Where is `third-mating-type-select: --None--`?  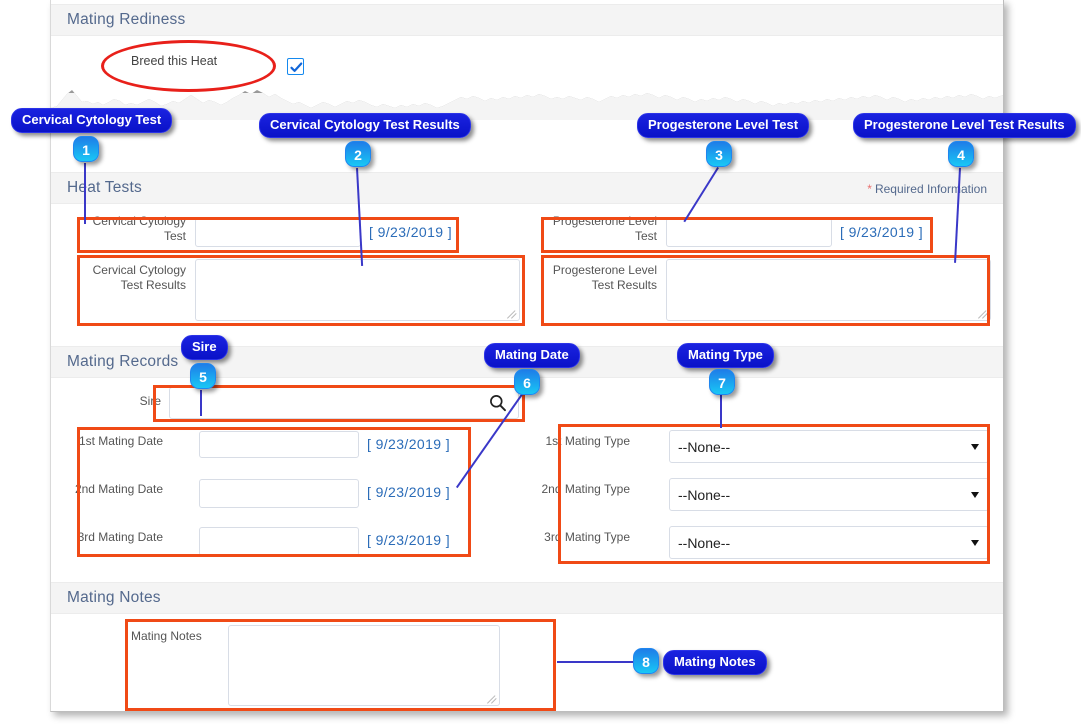
third-mating-type-select: --None-- is located at coordinates (829, 542).